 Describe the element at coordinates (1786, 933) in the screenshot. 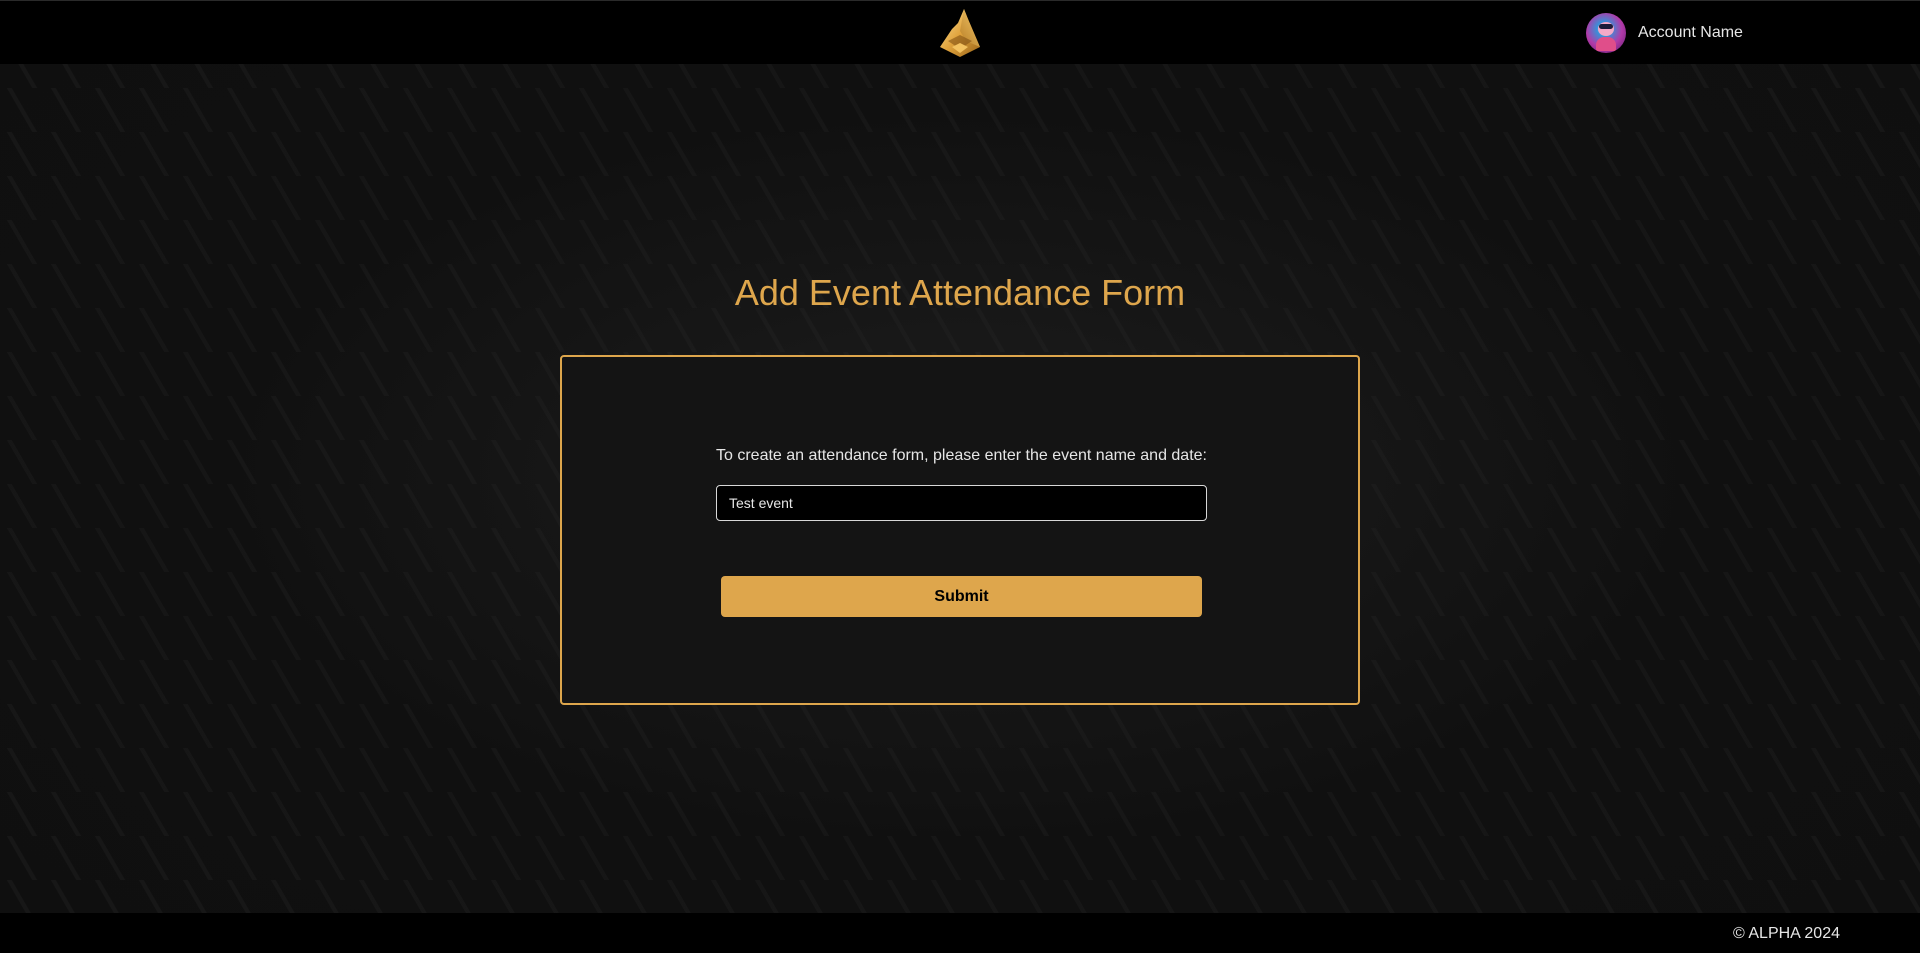

I see `copyright-text: © ALPHA 2024` at that location.